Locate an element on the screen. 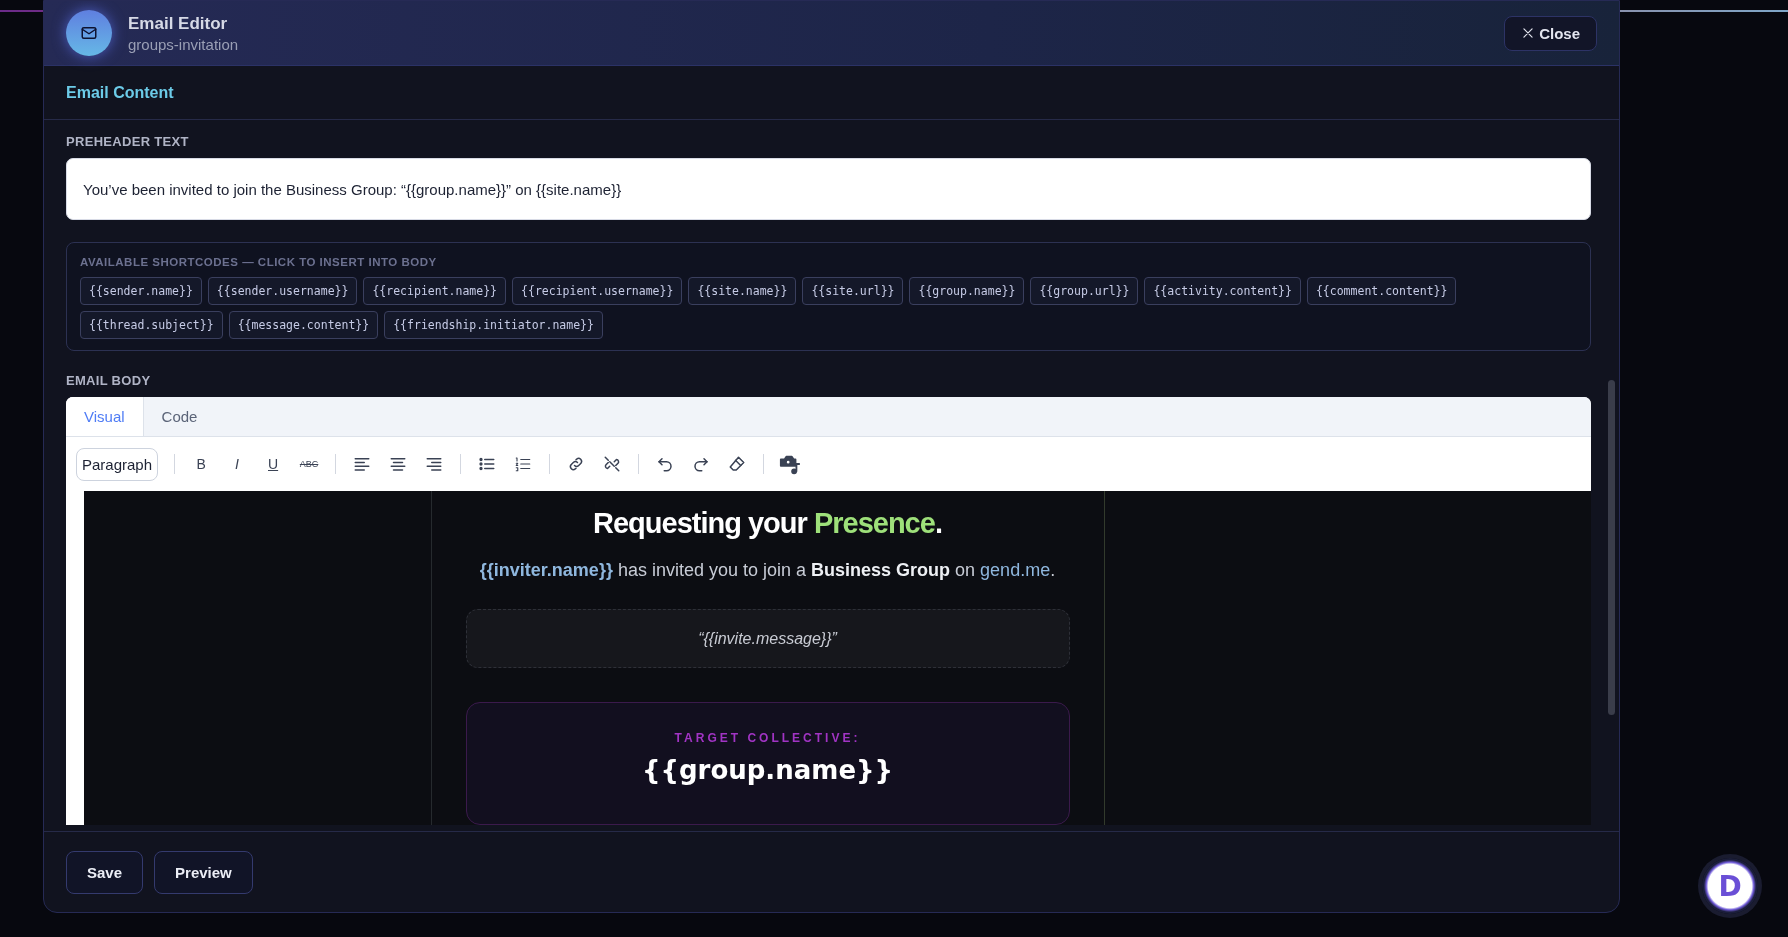  shortcode-chip: {{thread.subject}} is located at coordinates (151, 325).